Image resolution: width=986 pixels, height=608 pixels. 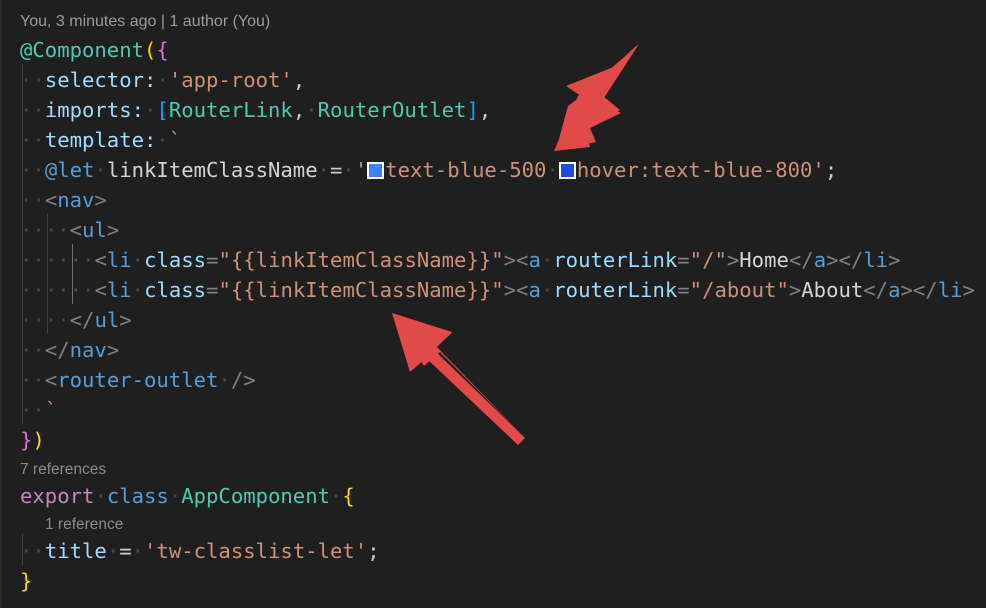 I want to click on code-line-11: ··</nav>, so click(x=69, y=350).